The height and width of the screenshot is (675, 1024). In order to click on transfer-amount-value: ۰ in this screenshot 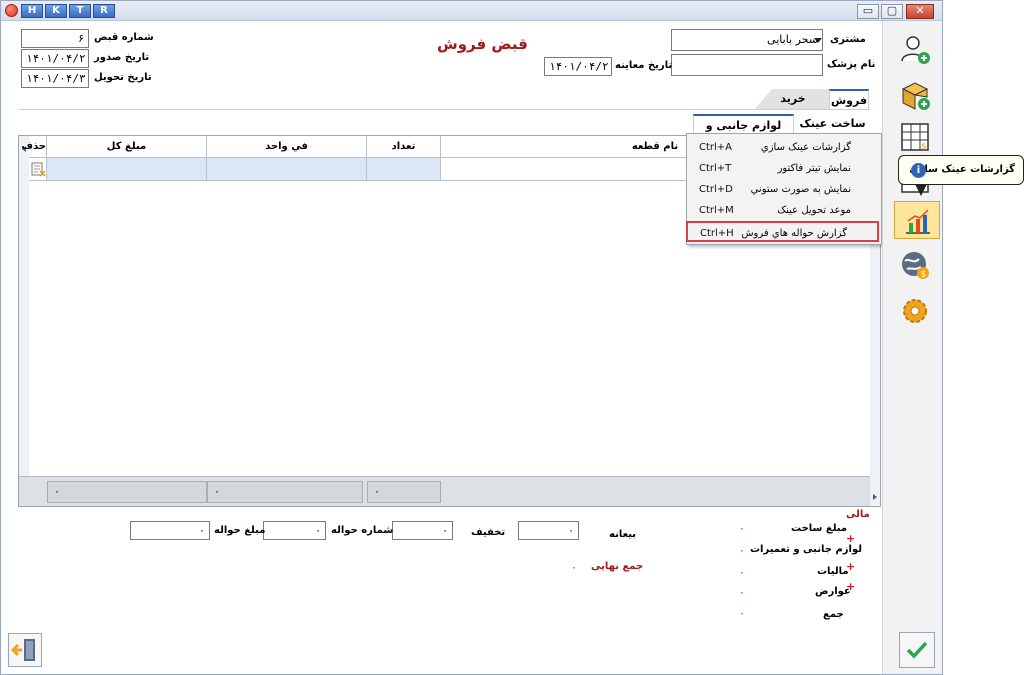, I will do `click(202, 530)`.